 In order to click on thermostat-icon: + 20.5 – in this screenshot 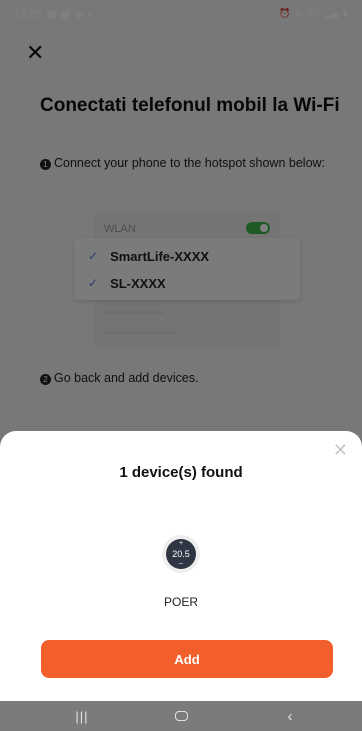, I will do `click(181, 554)`.